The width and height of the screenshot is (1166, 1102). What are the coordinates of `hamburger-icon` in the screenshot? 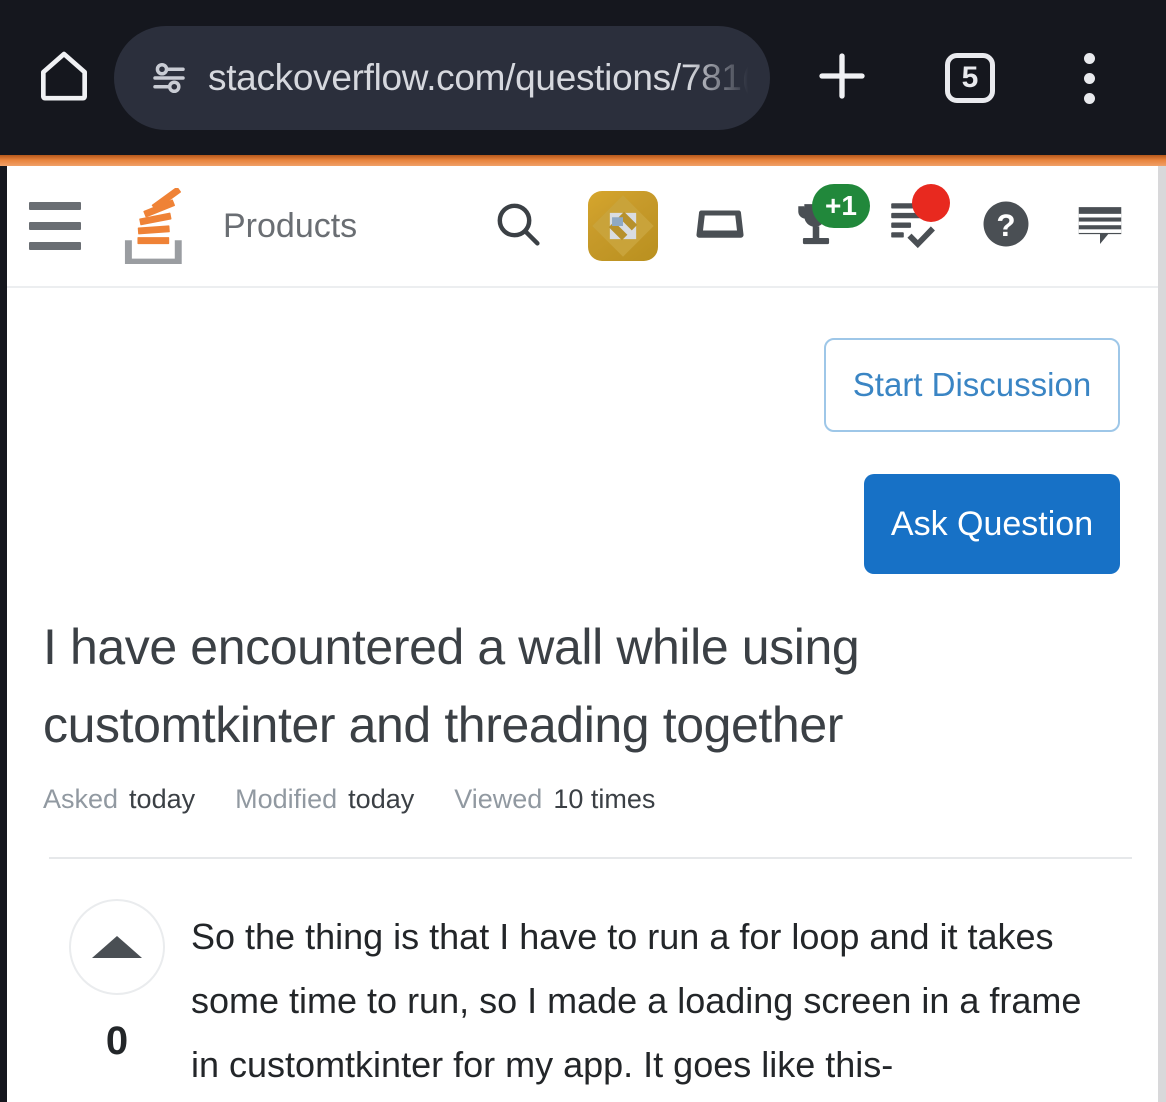 It's located at (55, 226).